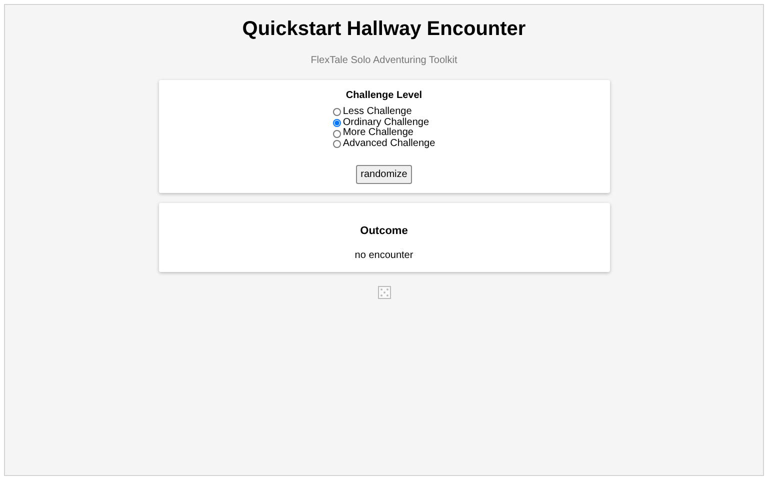  I want to click on option-label: Ordinary Challenge, so click(386, 123).